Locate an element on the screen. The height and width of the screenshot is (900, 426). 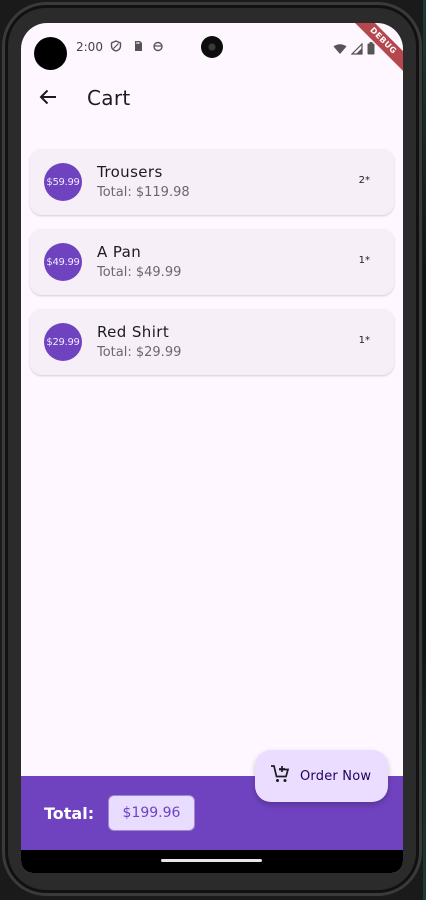
price-avatar: $29.99 is located at coordinates (63, 342).